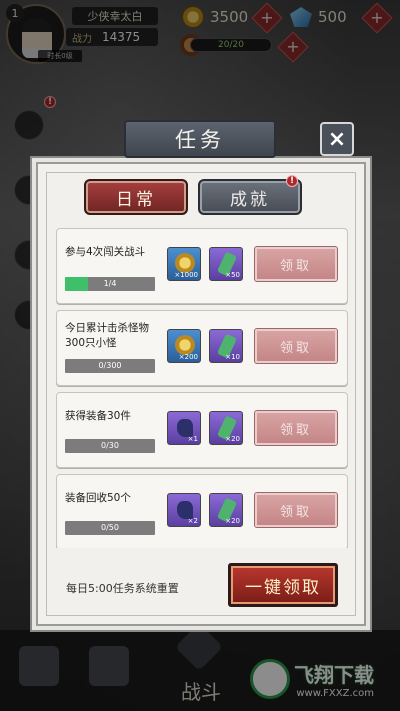 The width and height of the screenshot is (400, 711). I want to click on close-icon: ×, so click(337, 139).